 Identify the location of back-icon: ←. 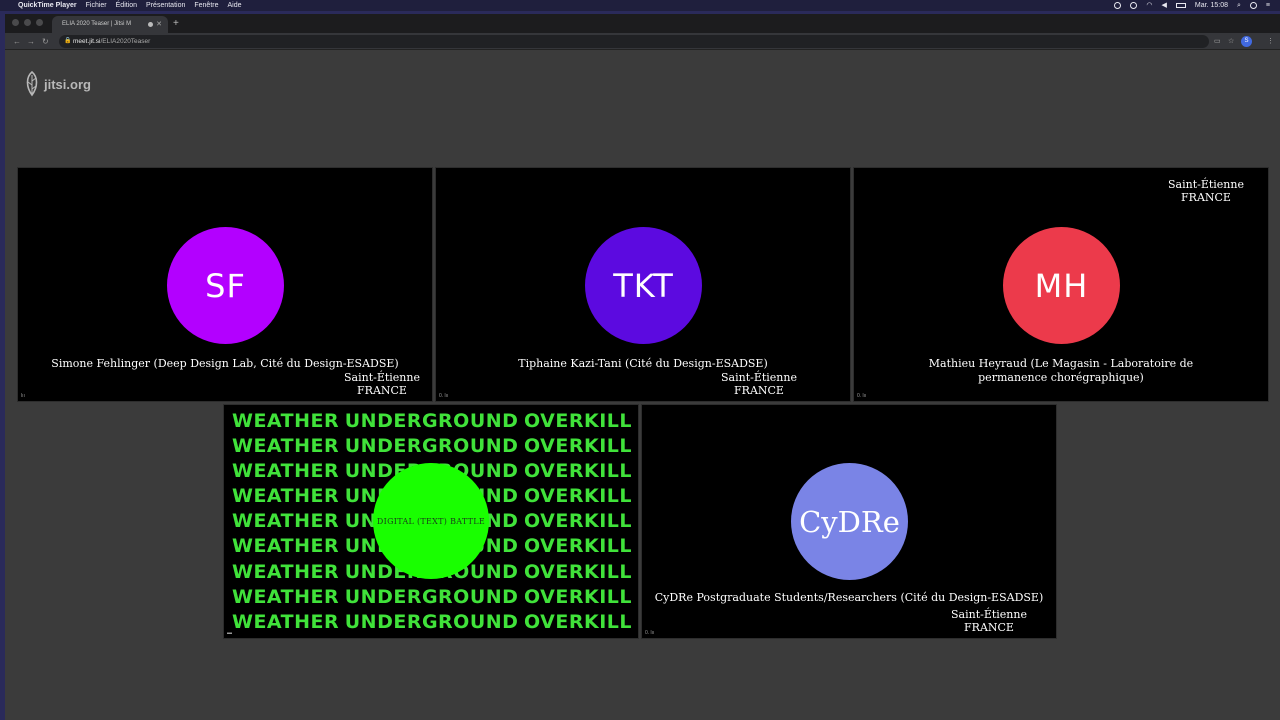
(17, 41).